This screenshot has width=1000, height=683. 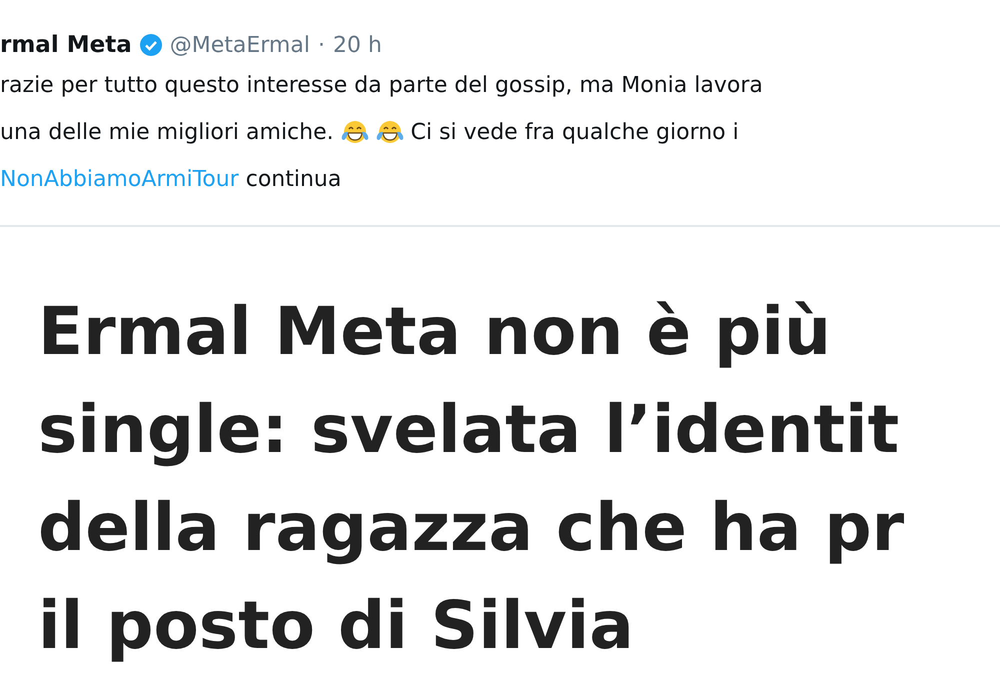 I want to click on article-headline: Ermal Meta non è più, so click(x=435, y=332).